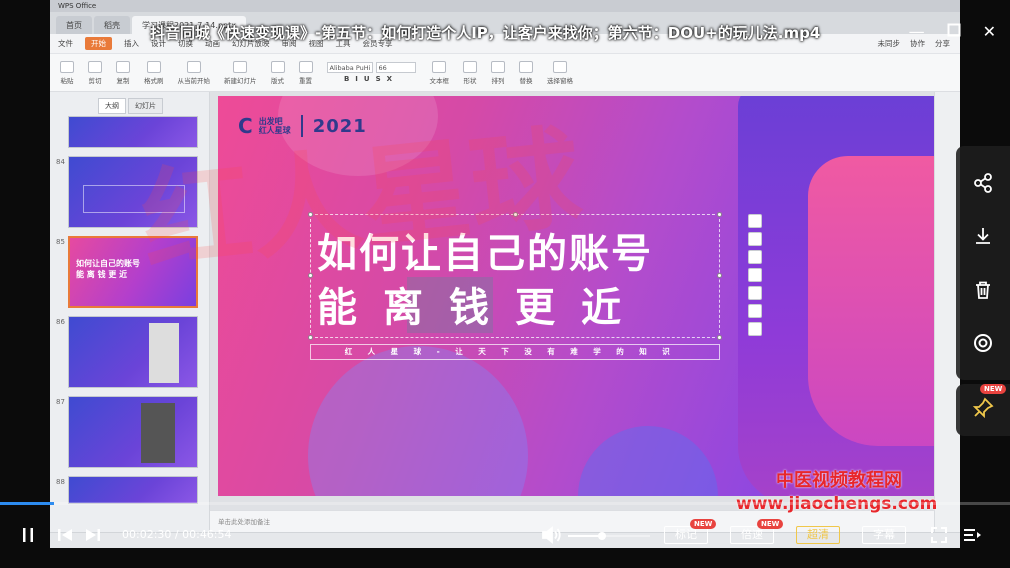  I want to click on progress-bar, so click(505, 503).